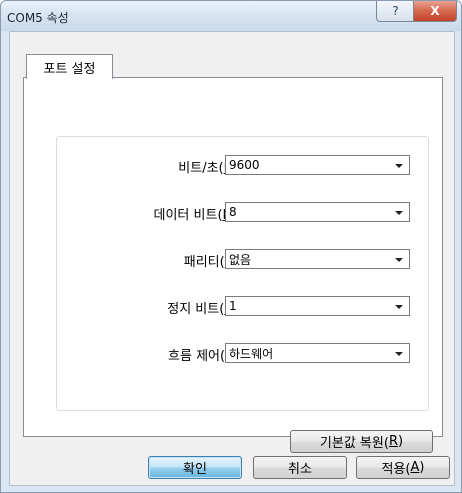 The height and width of the screenshot is (493, 462). I want to click on bits-per-second-label: 비트/초(B):, so click(162, 166).